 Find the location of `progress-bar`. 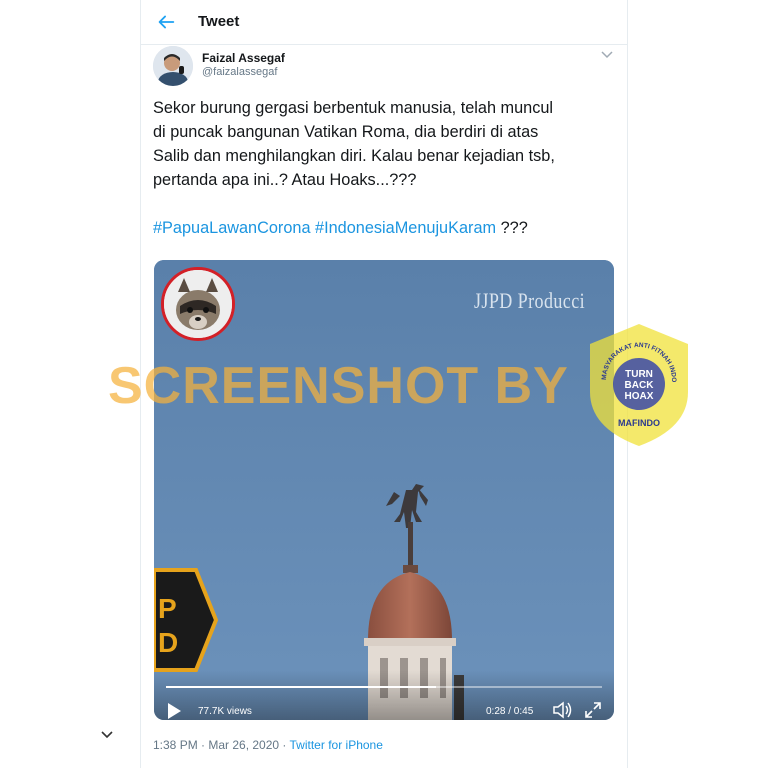

progress-bar is located at coordinates (384, 687).